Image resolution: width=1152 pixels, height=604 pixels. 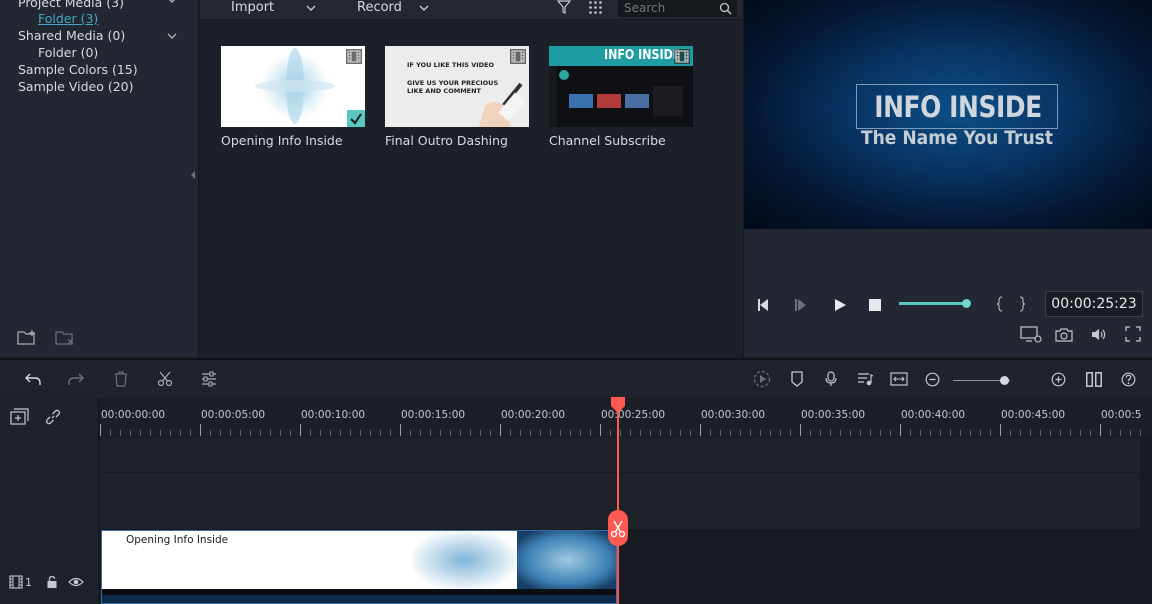 What do you see at coordinates (1064, 334) in the screenshot?
I see `snapshot-camera-icon` at bounding box center [1064, 334].